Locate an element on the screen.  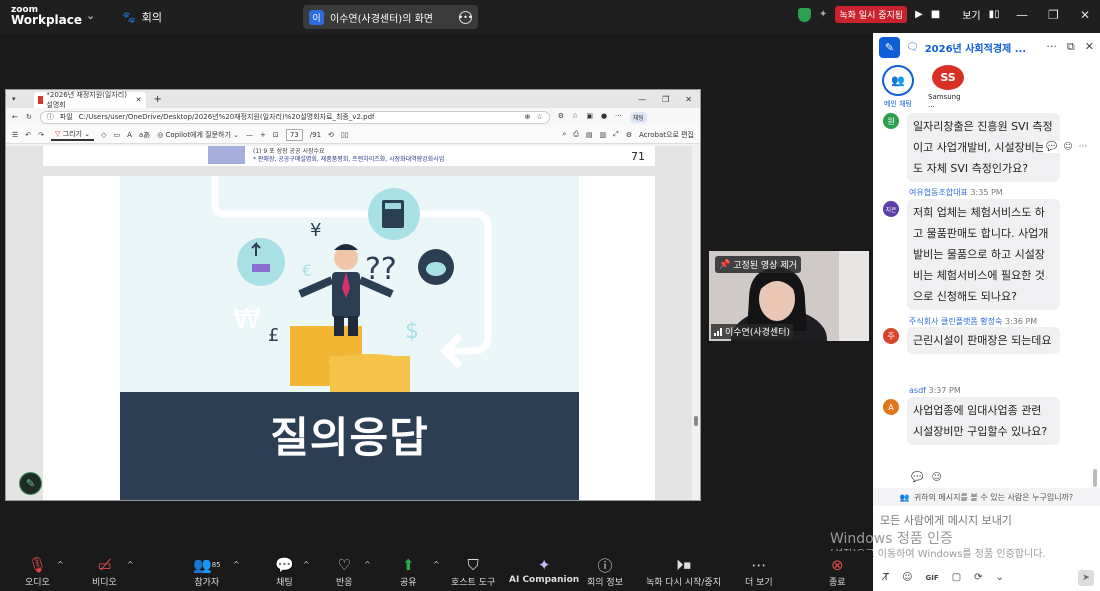
message-bubble: 근린시설이 판매장은 되는데요 is located at coordinates (983, 340).